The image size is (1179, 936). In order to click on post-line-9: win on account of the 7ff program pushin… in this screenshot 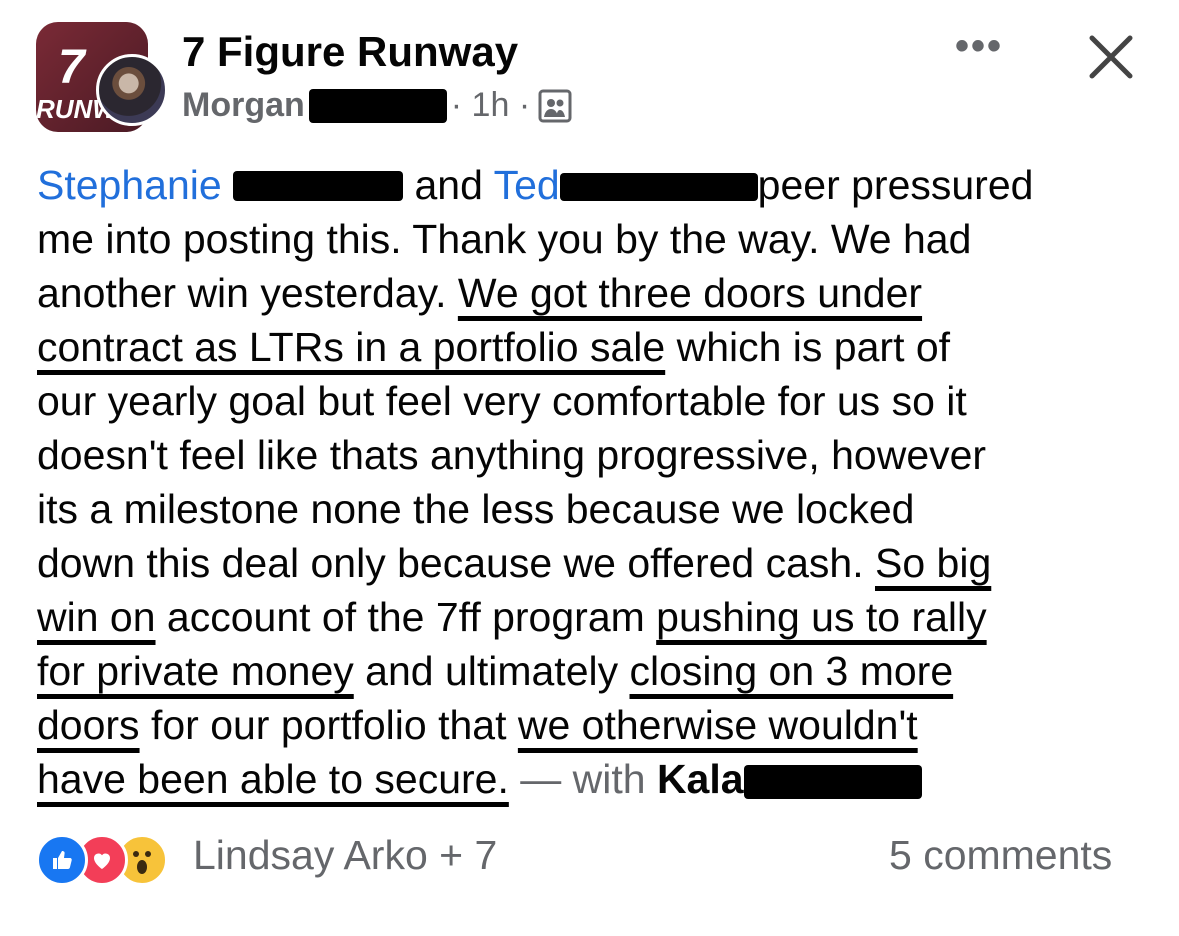, I will do `click(592, 617)`.